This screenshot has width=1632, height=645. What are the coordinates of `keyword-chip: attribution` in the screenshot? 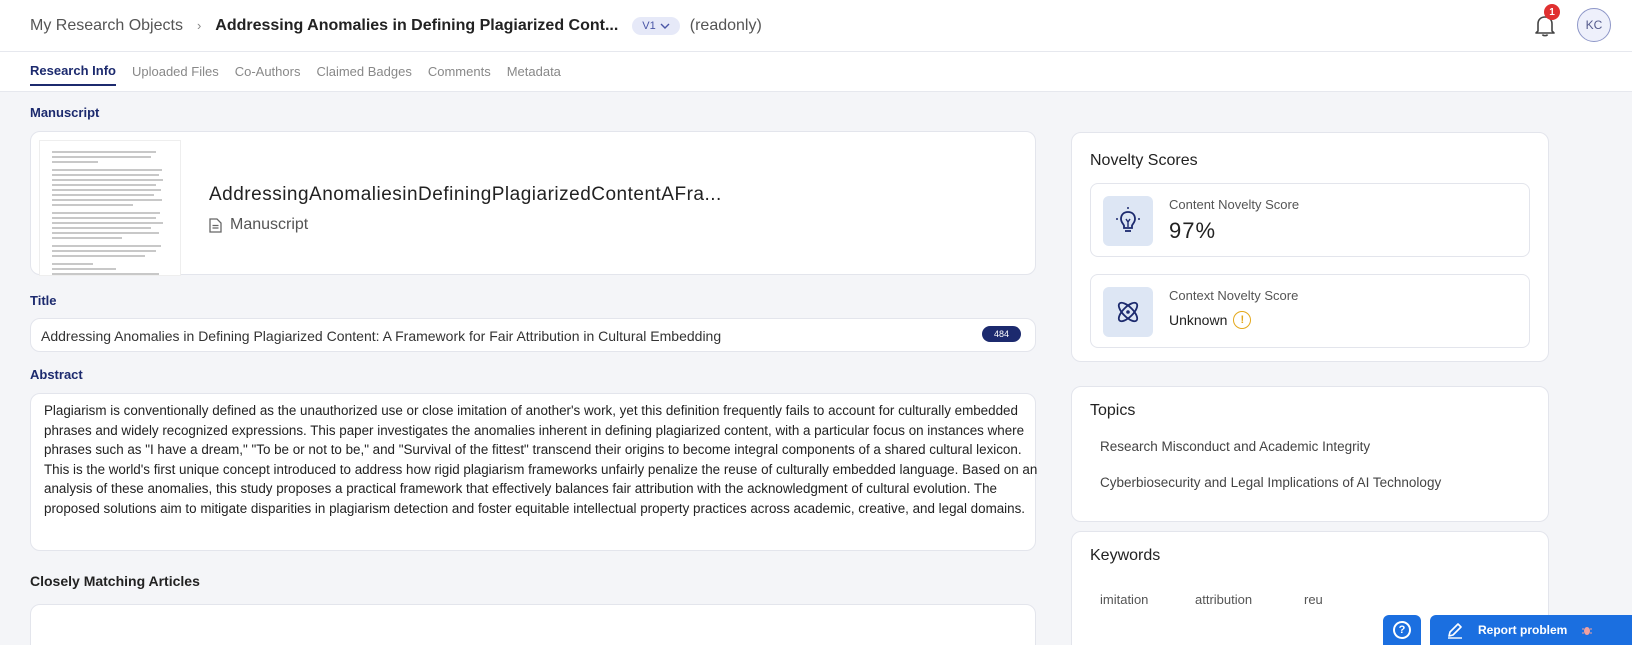 It's located at (1223, 599).